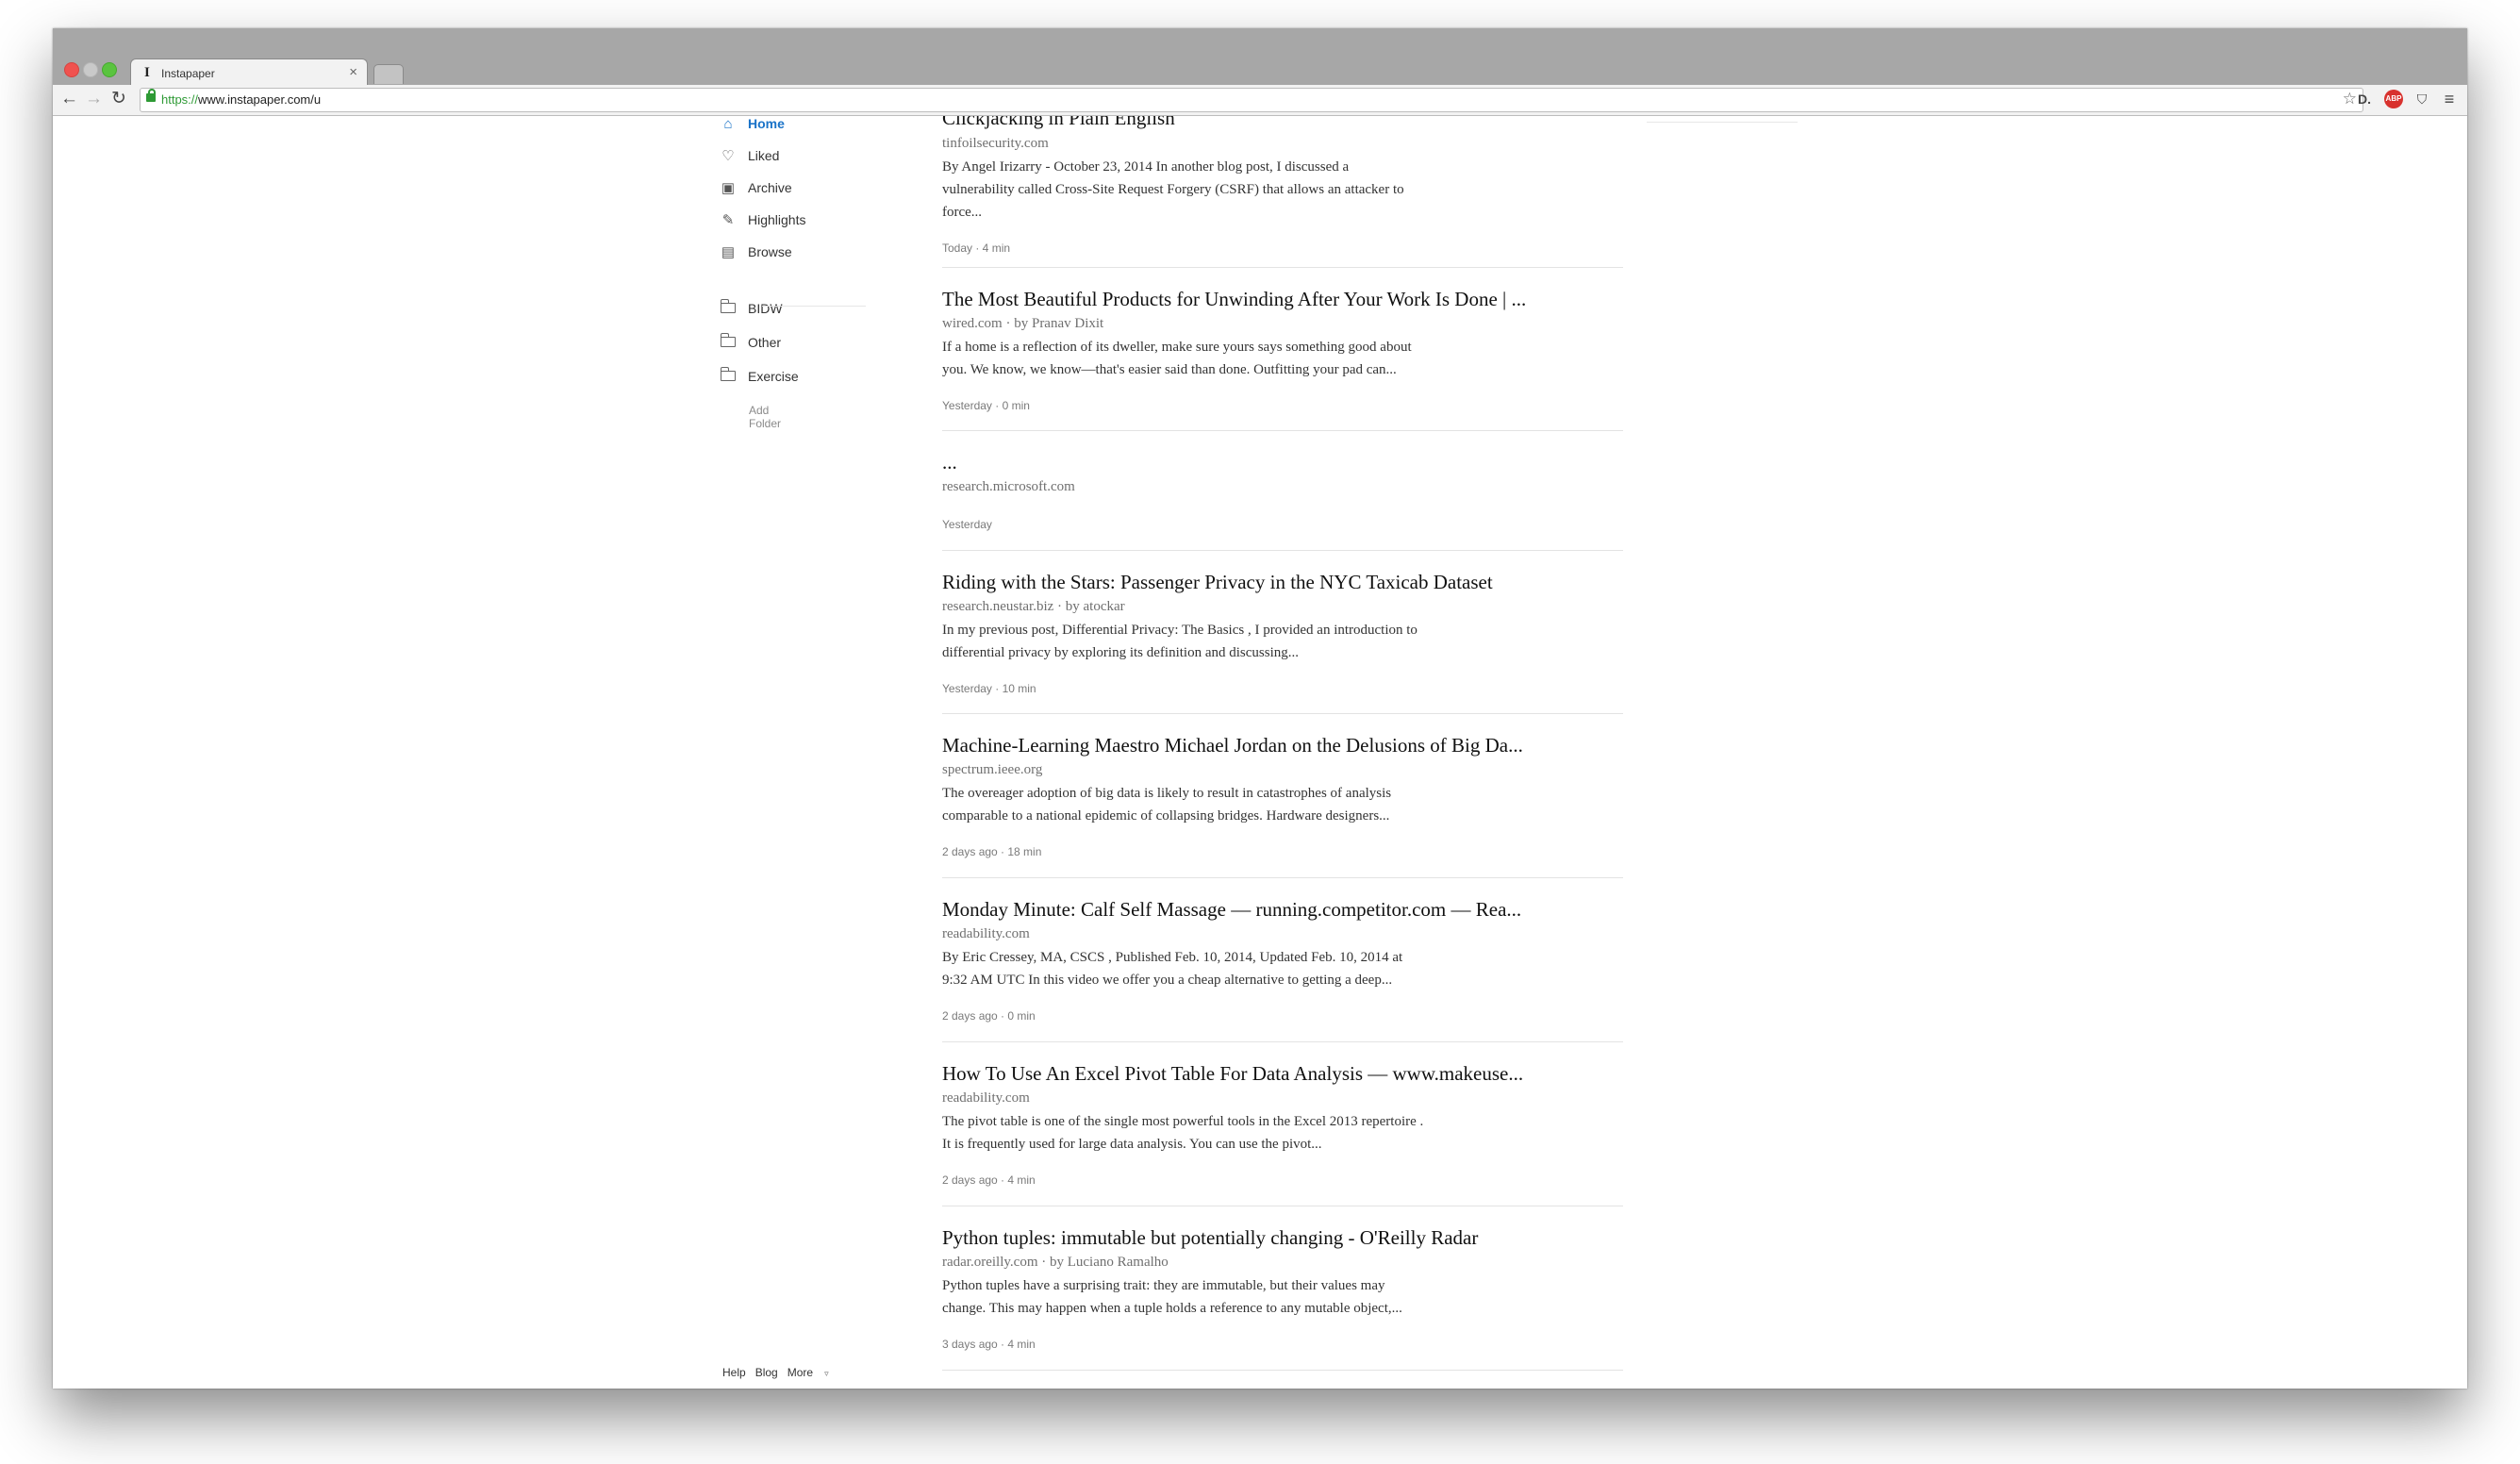 Image resolution: width=2520 pixels, height=1464 pixels. I want to click on pencil-icon: ✎, so click(728, 220).